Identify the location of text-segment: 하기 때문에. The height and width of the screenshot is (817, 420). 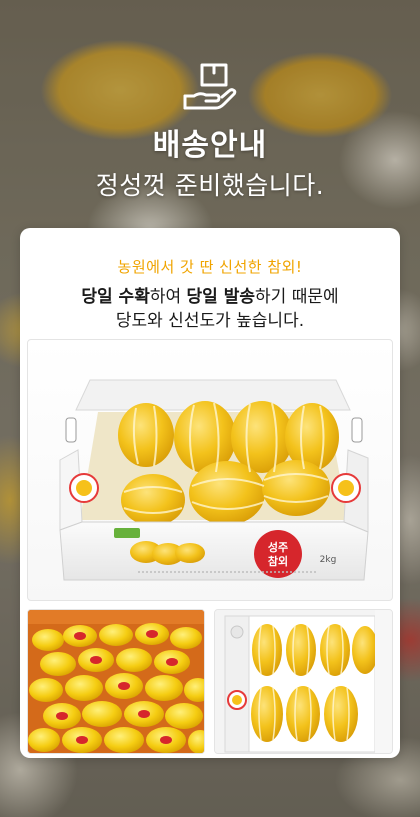
(297, 297).